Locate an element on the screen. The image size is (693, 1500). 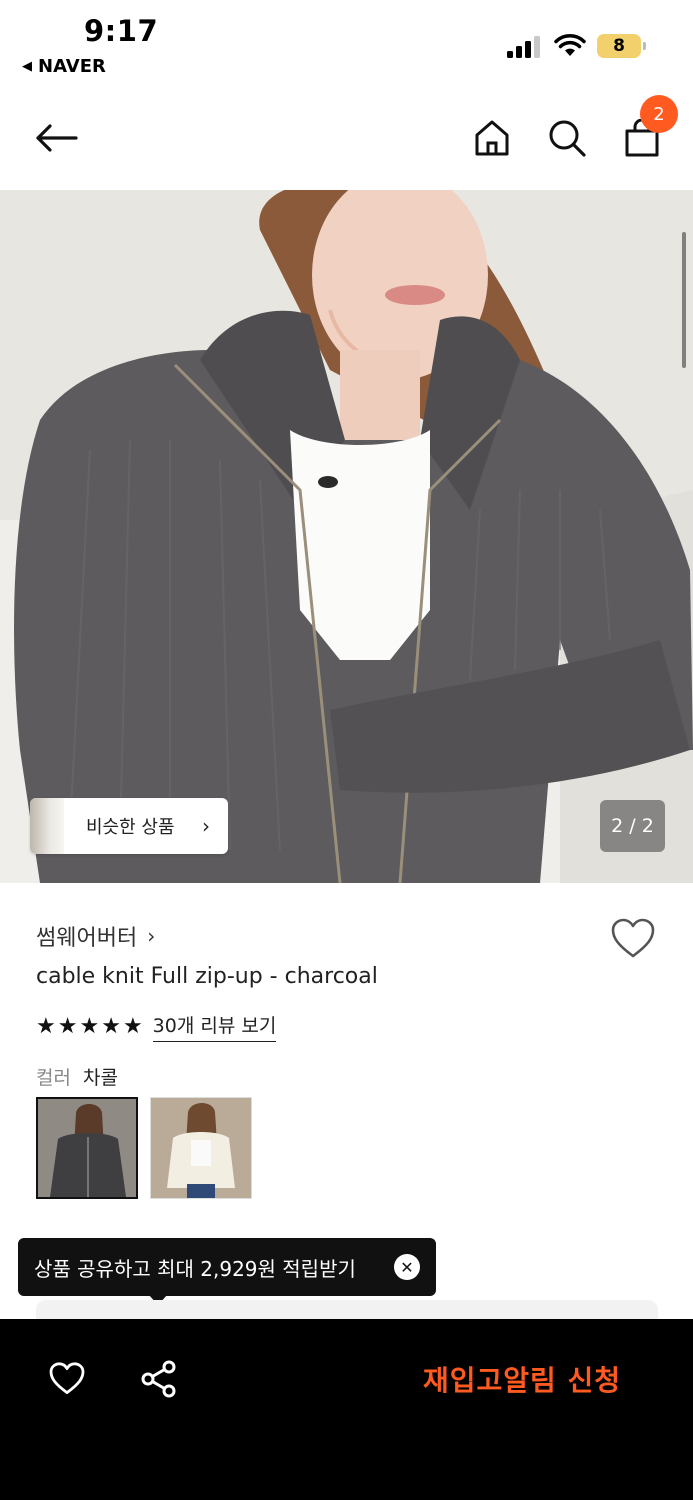
similar-thumbnail is located at coordinates (47, 826).